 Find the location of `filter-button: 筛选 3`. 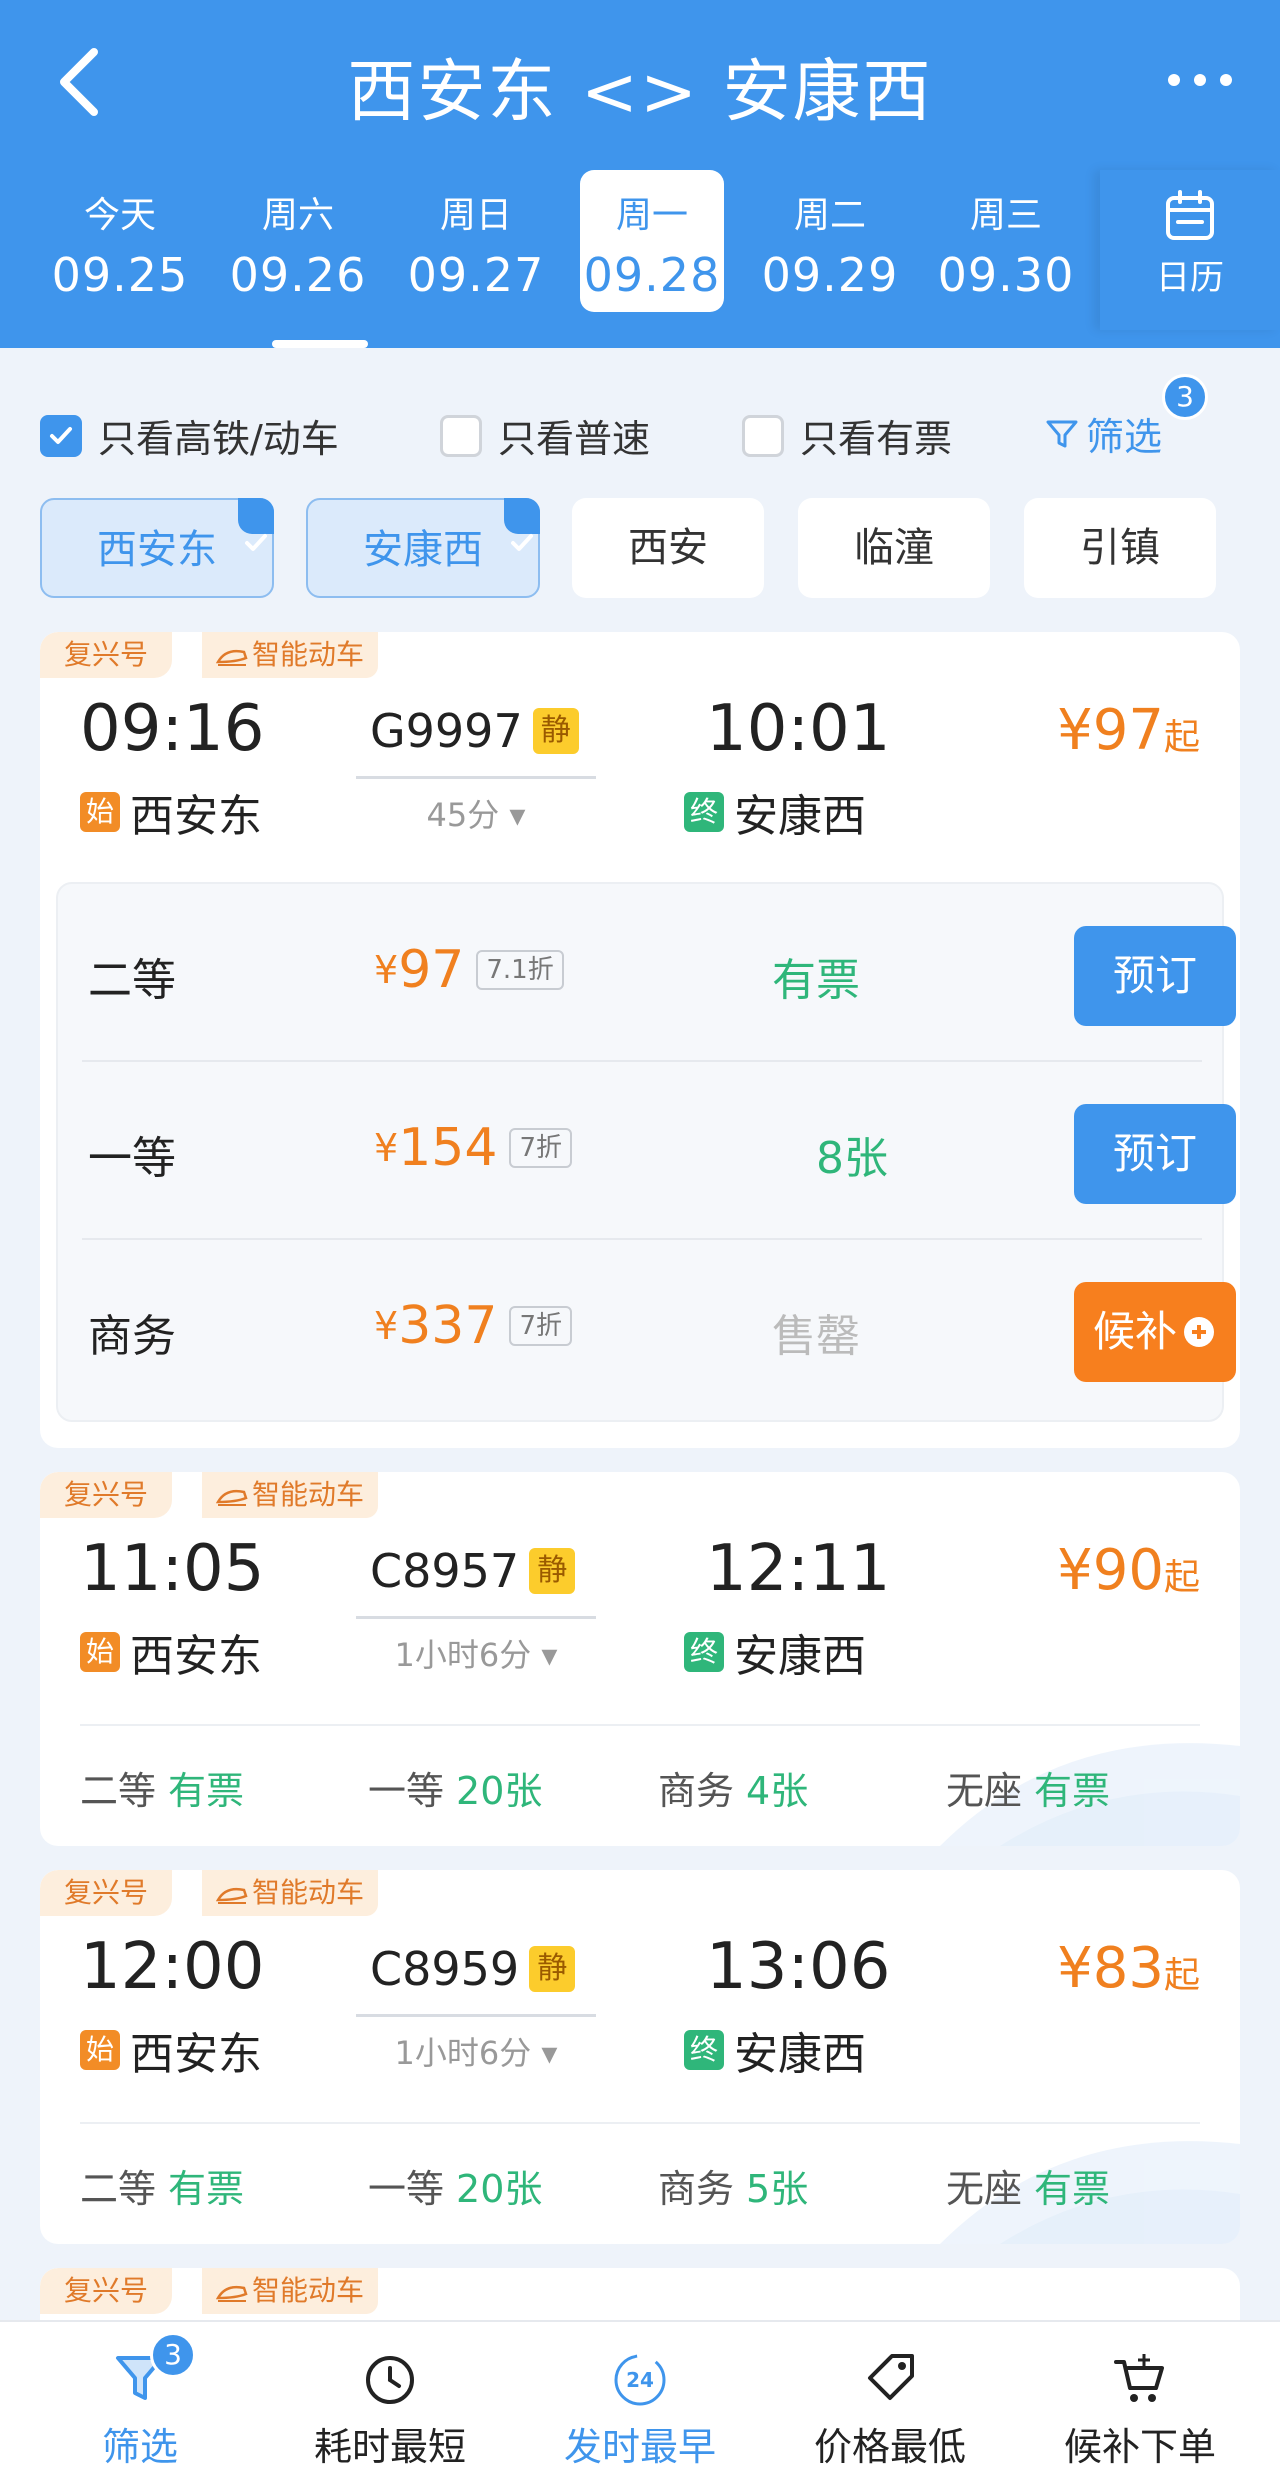

filter-button: 筛选 3 is located at coordinates (1126, 417).